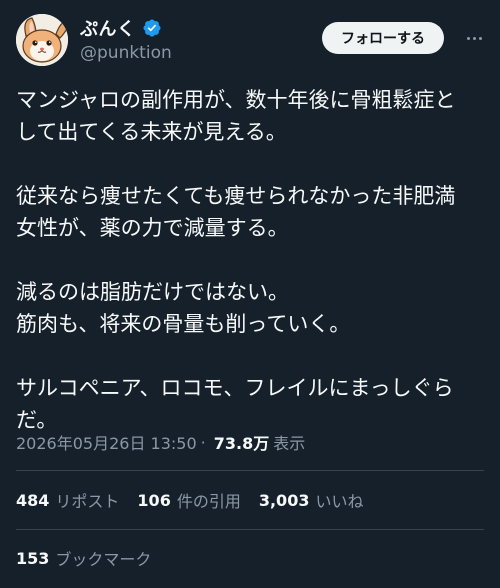 The width and height of the screenshot is (500, 588). Describe the element at coordinates (339, 501) in the screenshot. I see `likes-label: いいね` at that location.